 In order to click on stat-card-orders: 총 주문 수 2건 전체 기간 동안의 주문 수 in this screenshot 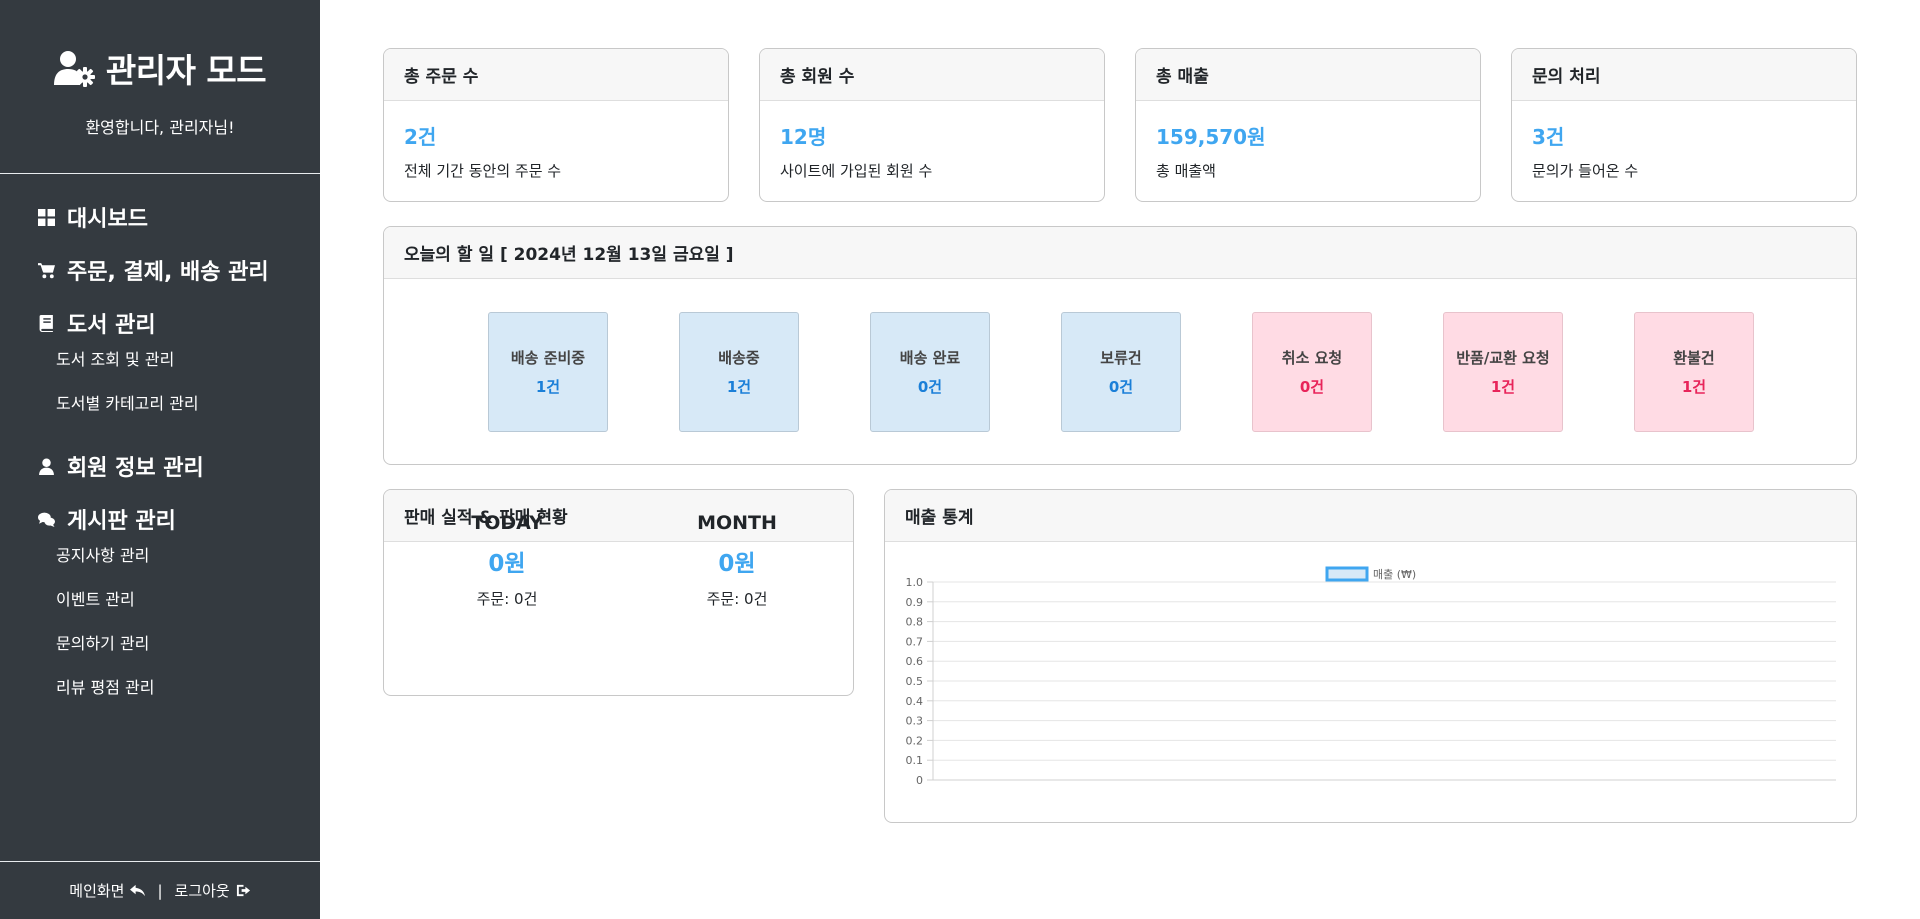, I will do `click(556, 125)`.